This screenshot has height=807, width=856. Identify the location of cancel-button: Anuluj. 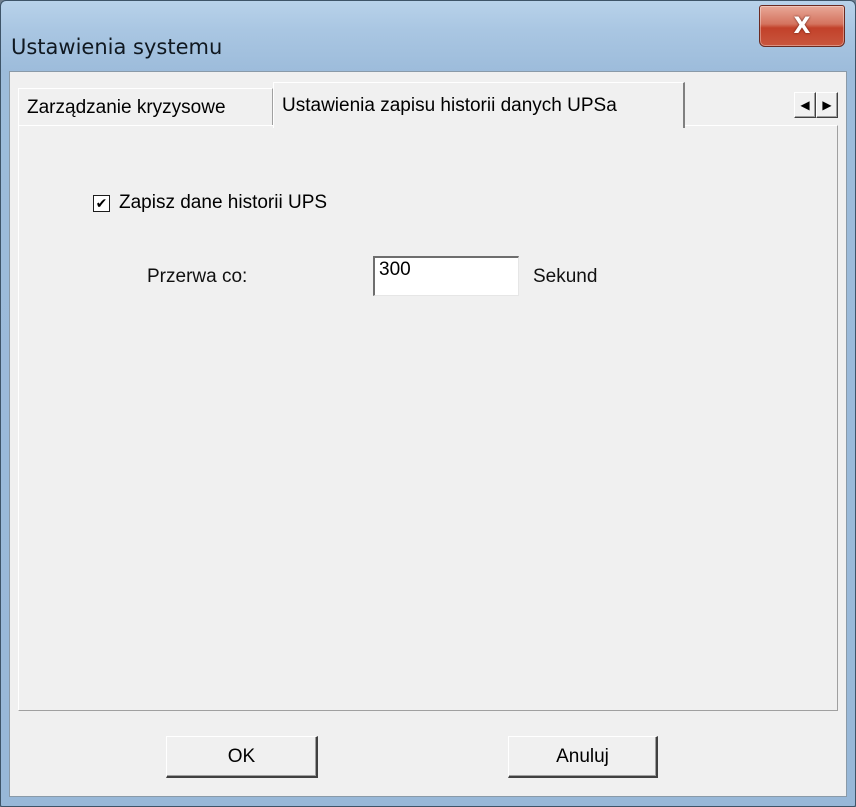
(583, 757).